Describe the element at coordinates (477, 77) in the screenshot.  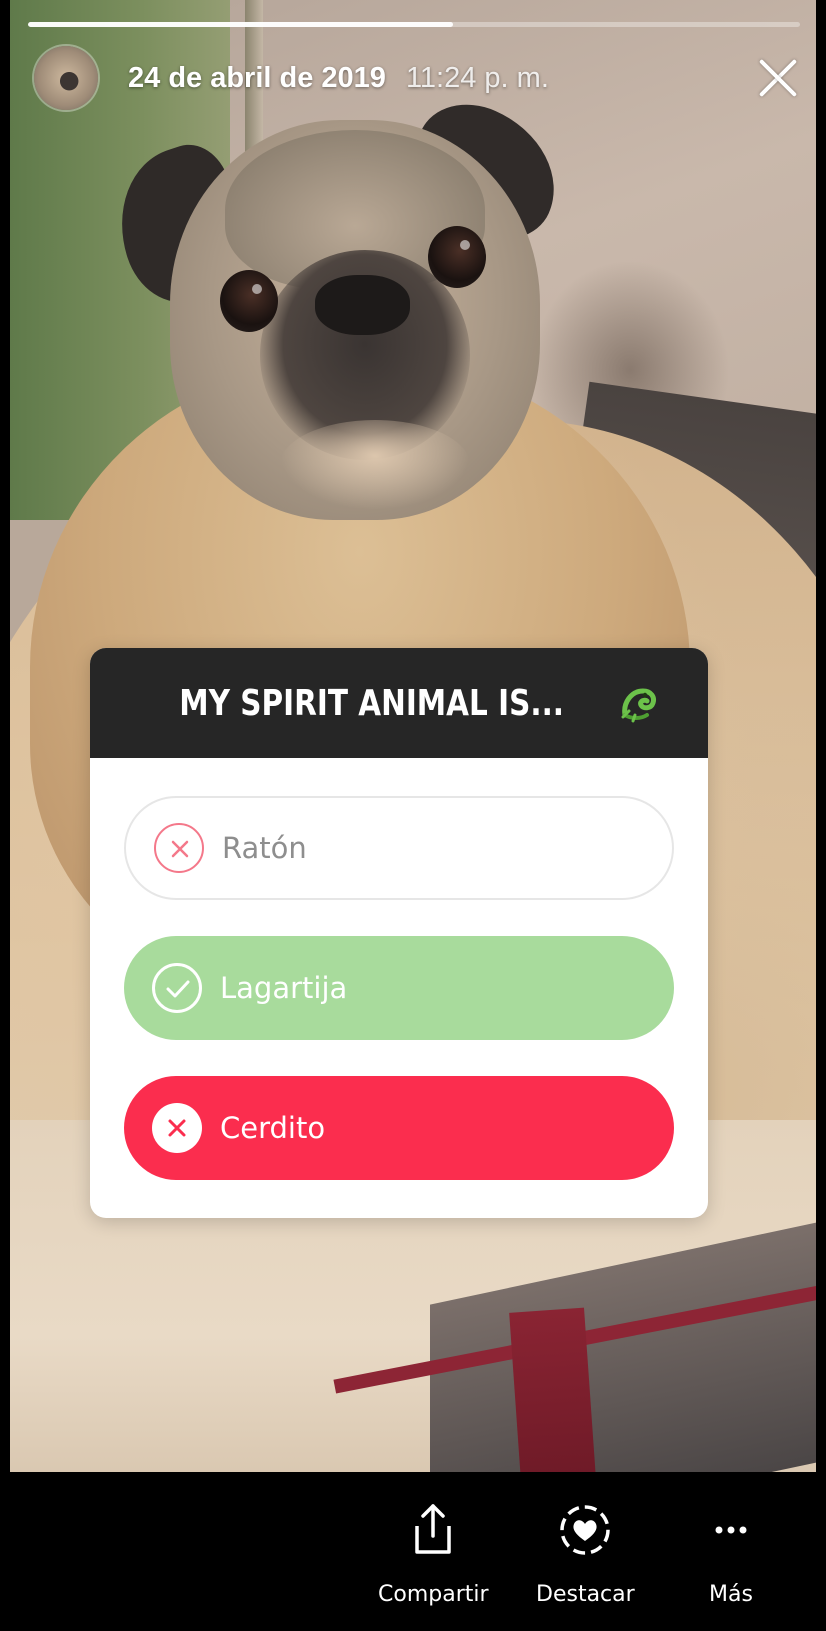
I see `story-time: 11:24 p. m.` at that location.